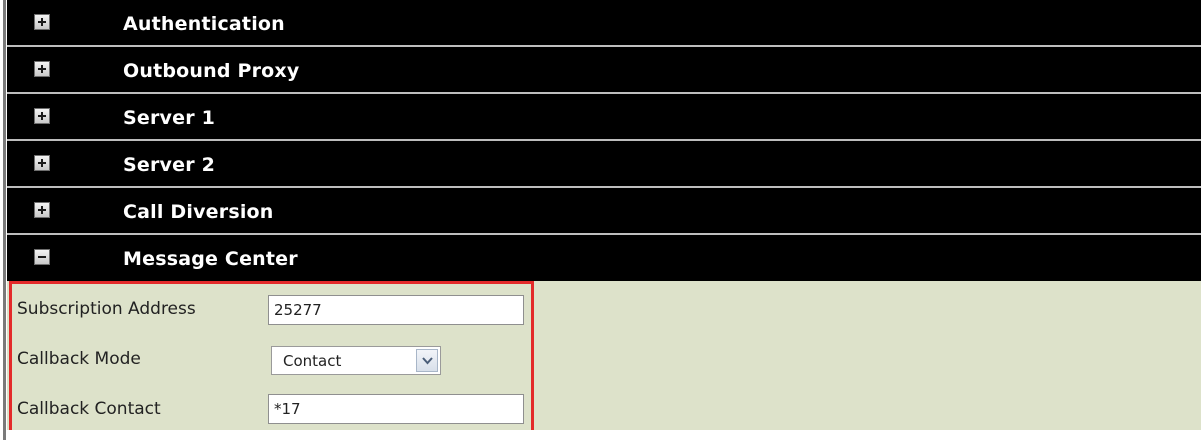 The height and width of the screenshot is (440, 1201). Describe the element at coordinates (79, 359) in the screenshot. I see `callback-mode-label: Callback Mode` at that location.